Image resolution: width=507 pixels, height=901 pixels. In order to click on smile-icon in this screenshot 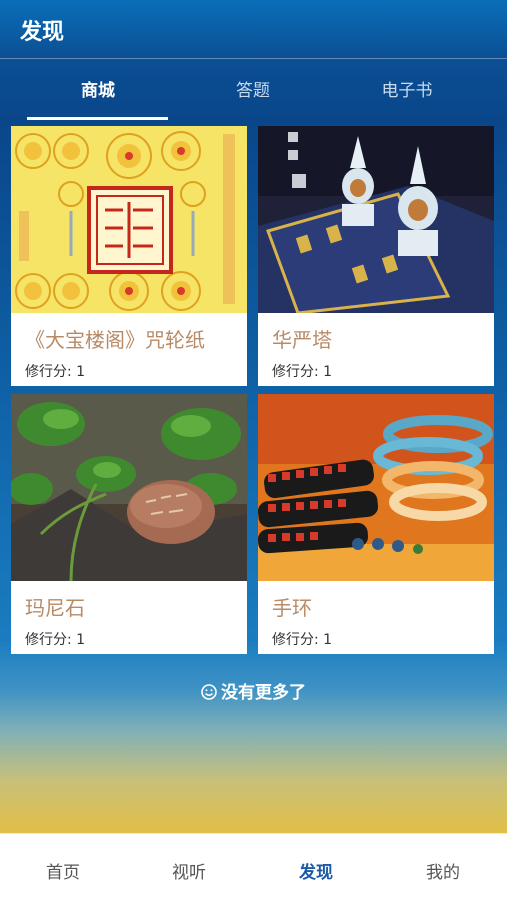, I will do `click(209, 692)`.